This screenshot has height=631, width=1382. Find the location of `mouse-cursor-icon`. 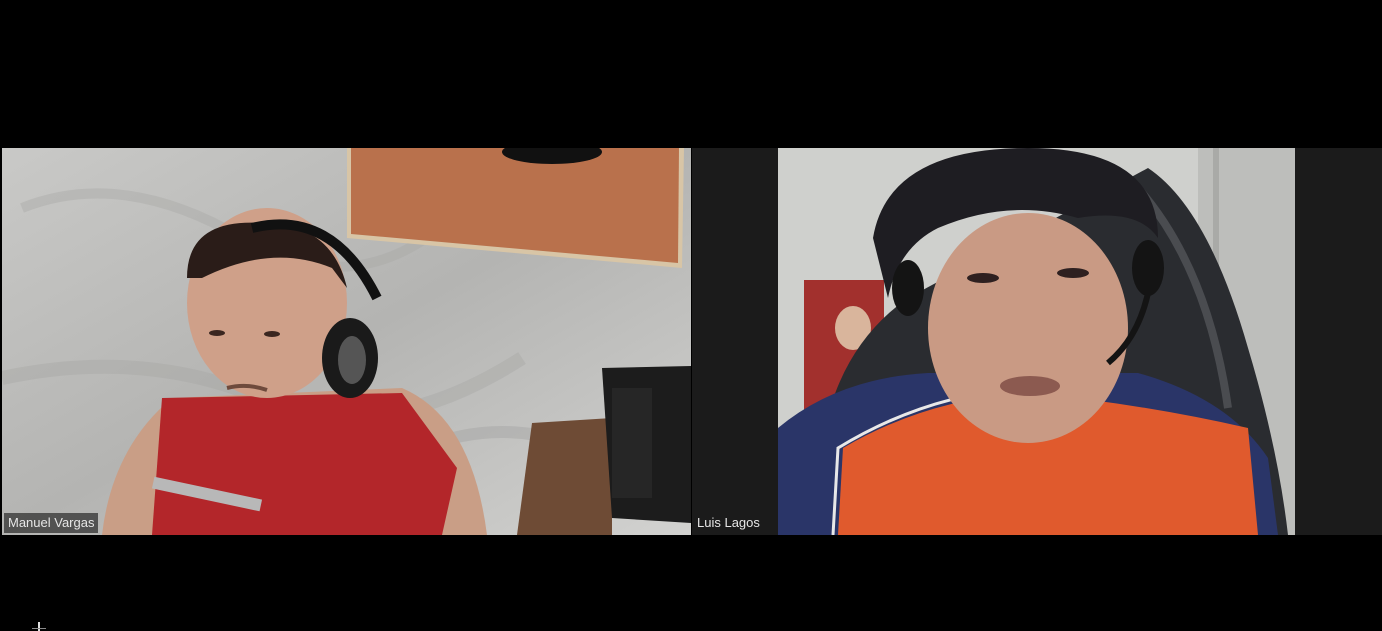

mouse-cursor-icon is located at coordinates (39, 626).